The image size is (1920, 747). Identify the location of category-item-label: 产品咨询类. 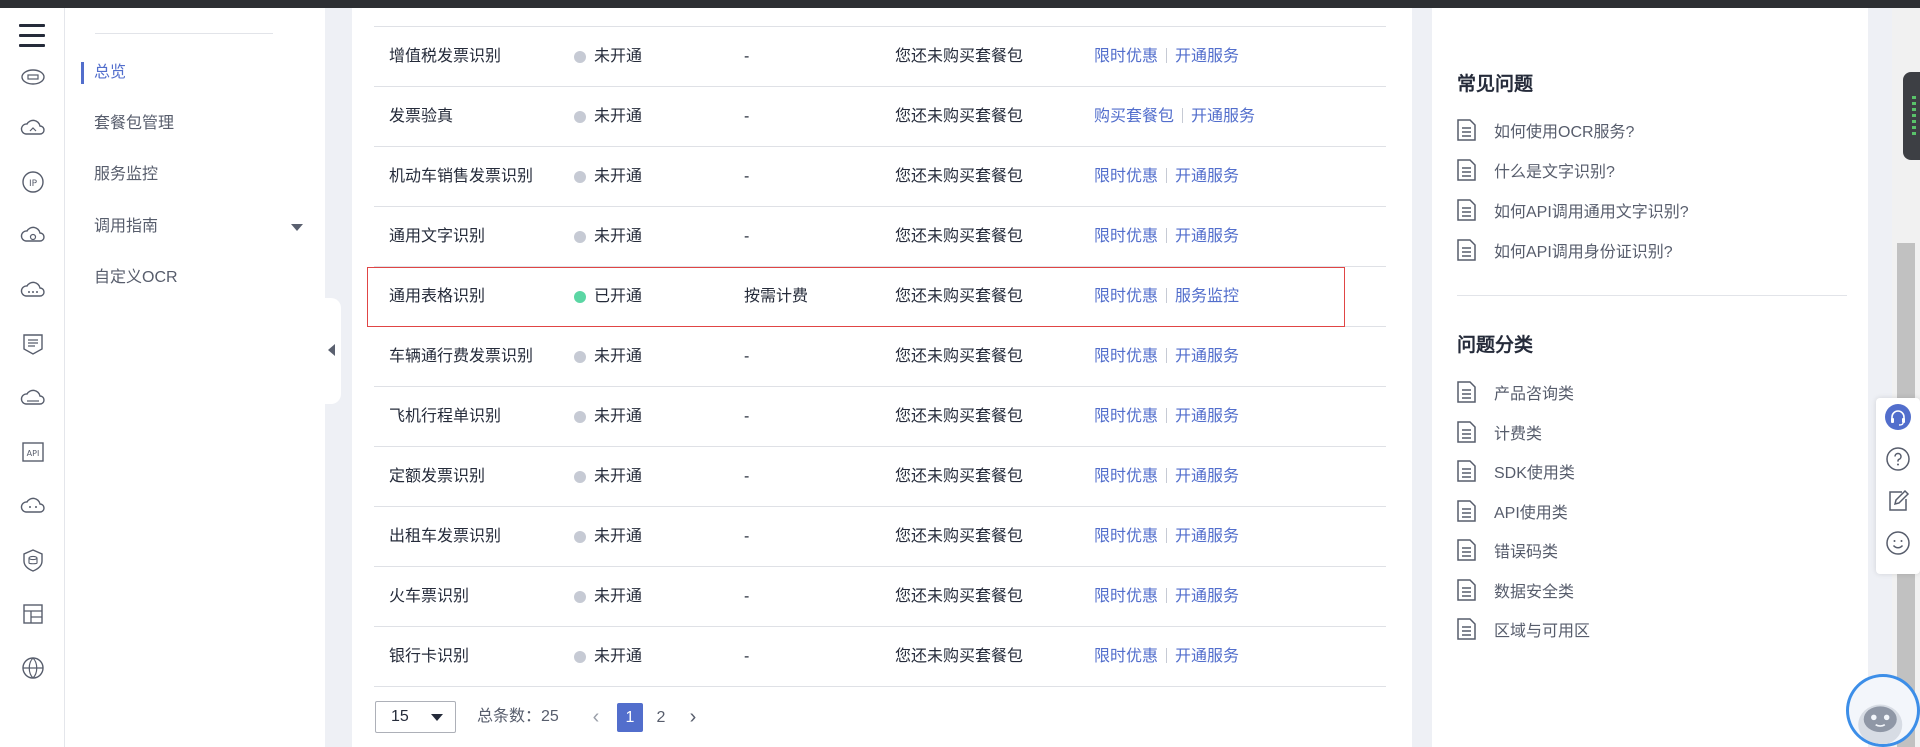
(1534, 394).